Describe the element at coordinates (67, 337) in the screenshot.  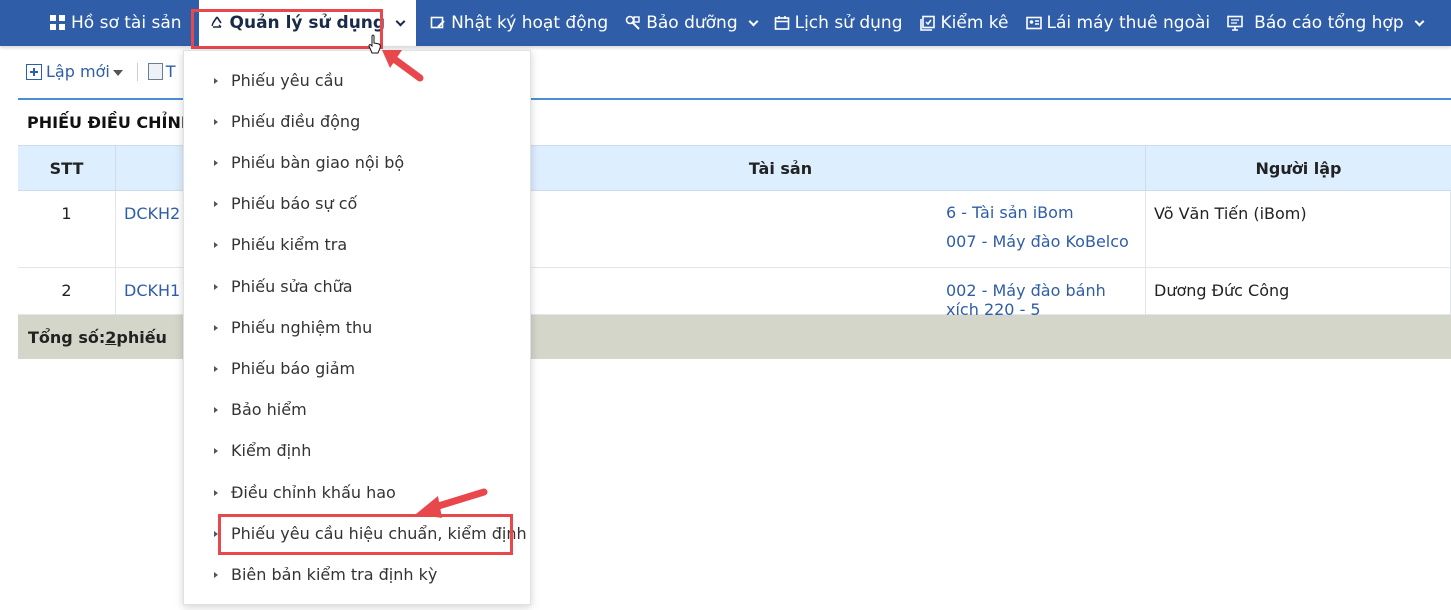
I see `total-prefix: Tổng số:` at that location.